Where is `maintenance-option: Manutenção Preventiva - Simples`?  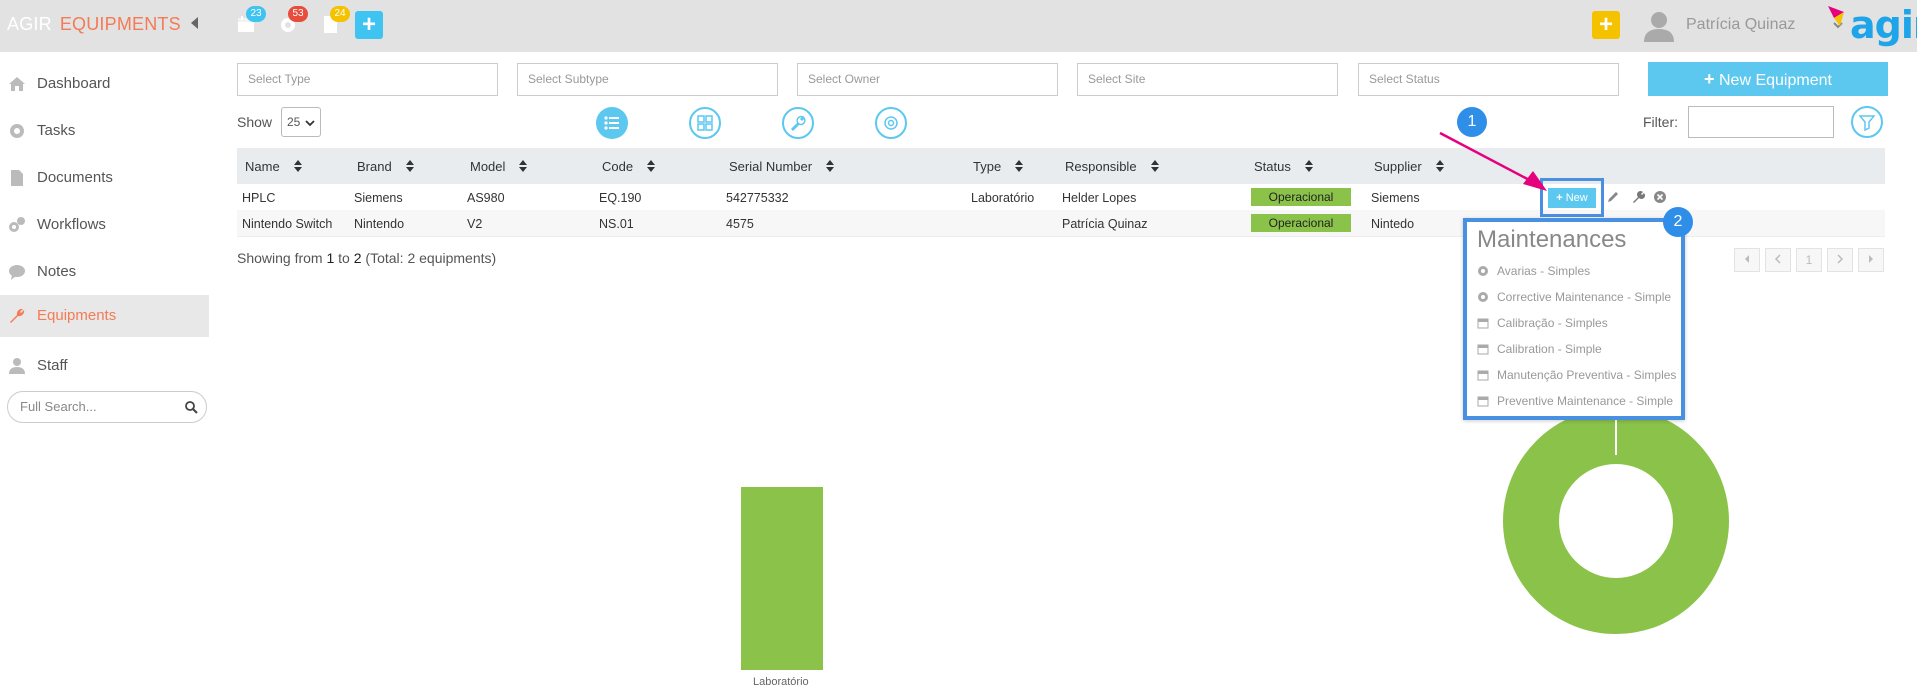 maintenance-option: Manutenção Preventiva - Simples is located at coordinates (1576, 375).